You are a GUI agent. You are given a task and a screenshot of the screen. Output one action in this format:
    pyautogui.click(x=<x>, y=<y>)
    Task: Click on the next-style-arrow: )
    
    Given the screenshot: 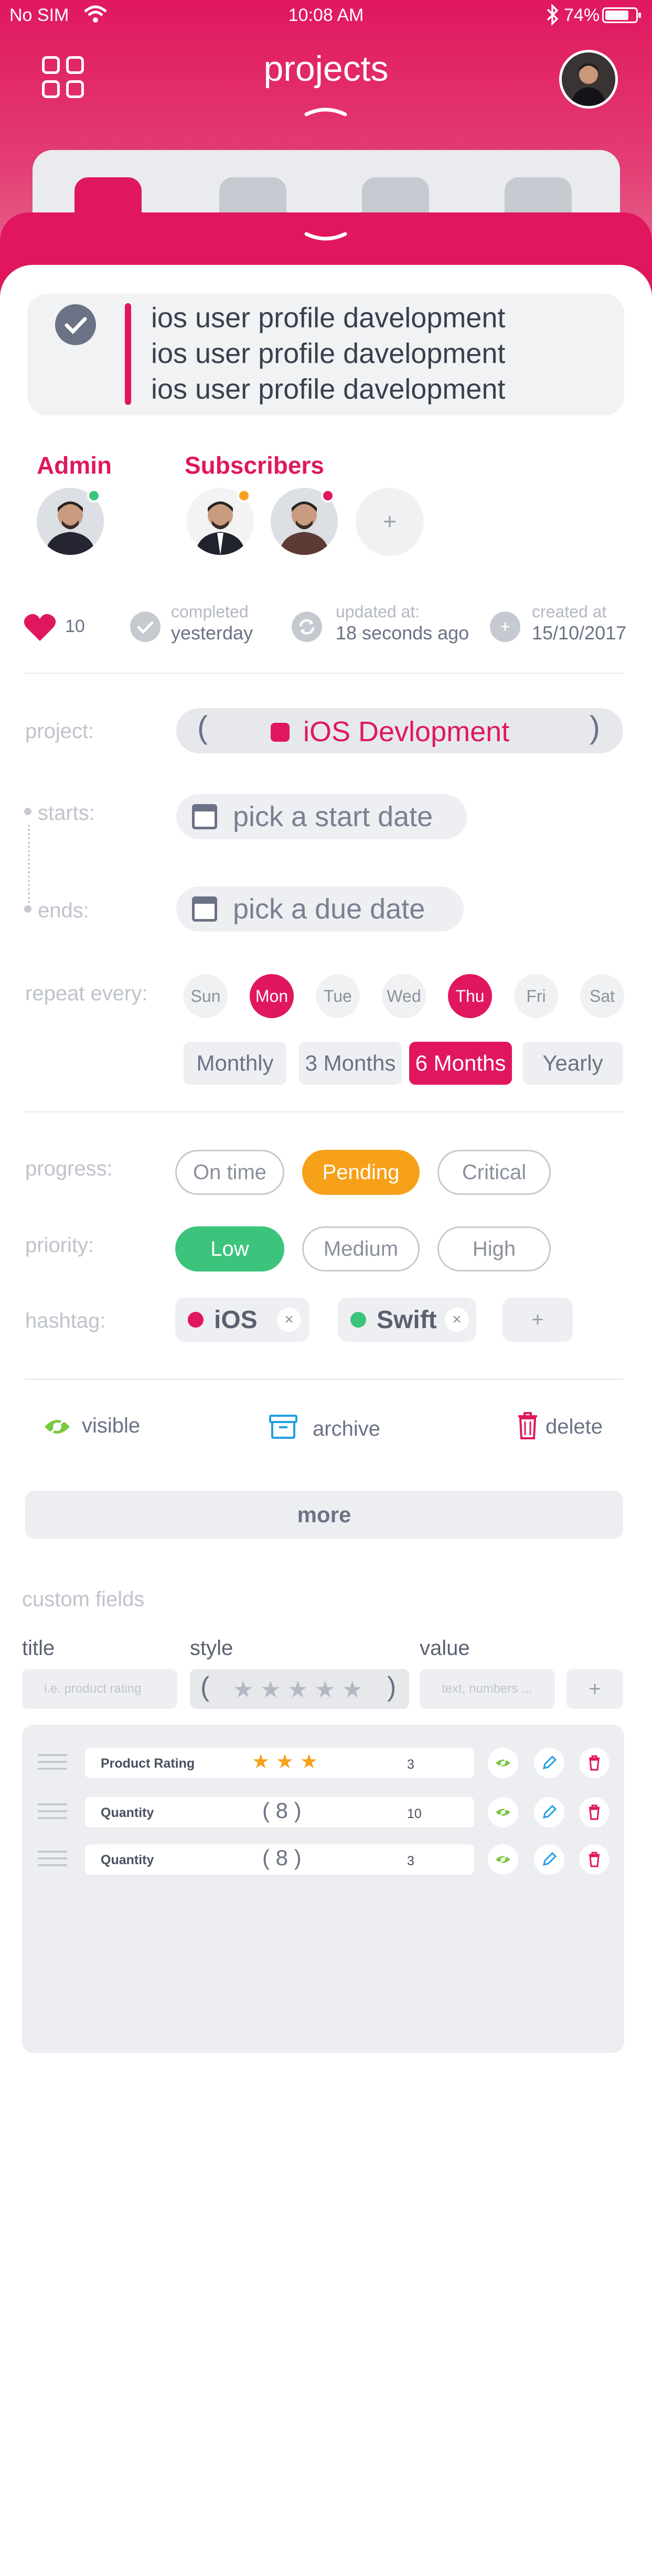 What is the action you would take?
    pyautogui.click(x=392, y=1687)
    